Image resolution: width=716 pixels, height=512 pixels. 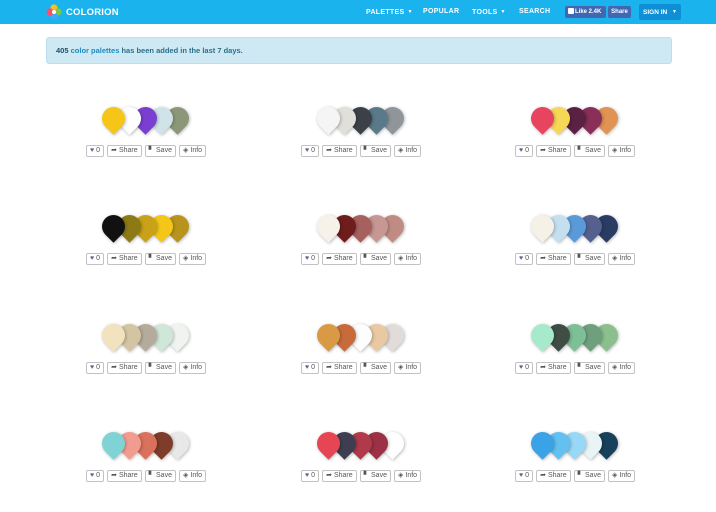 I want to click on color-palettes-link: color palettes, so click(x=95, y=50).